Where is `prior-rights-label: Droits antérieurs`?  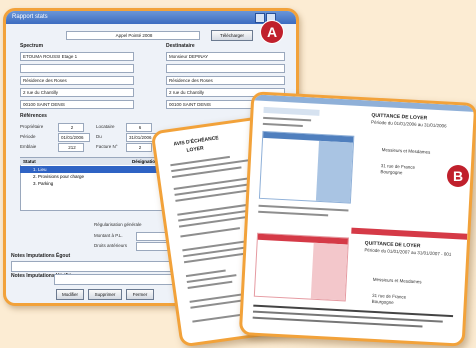
prior-rights-label: Droits antérieurs is located at coordinates (111, 245).